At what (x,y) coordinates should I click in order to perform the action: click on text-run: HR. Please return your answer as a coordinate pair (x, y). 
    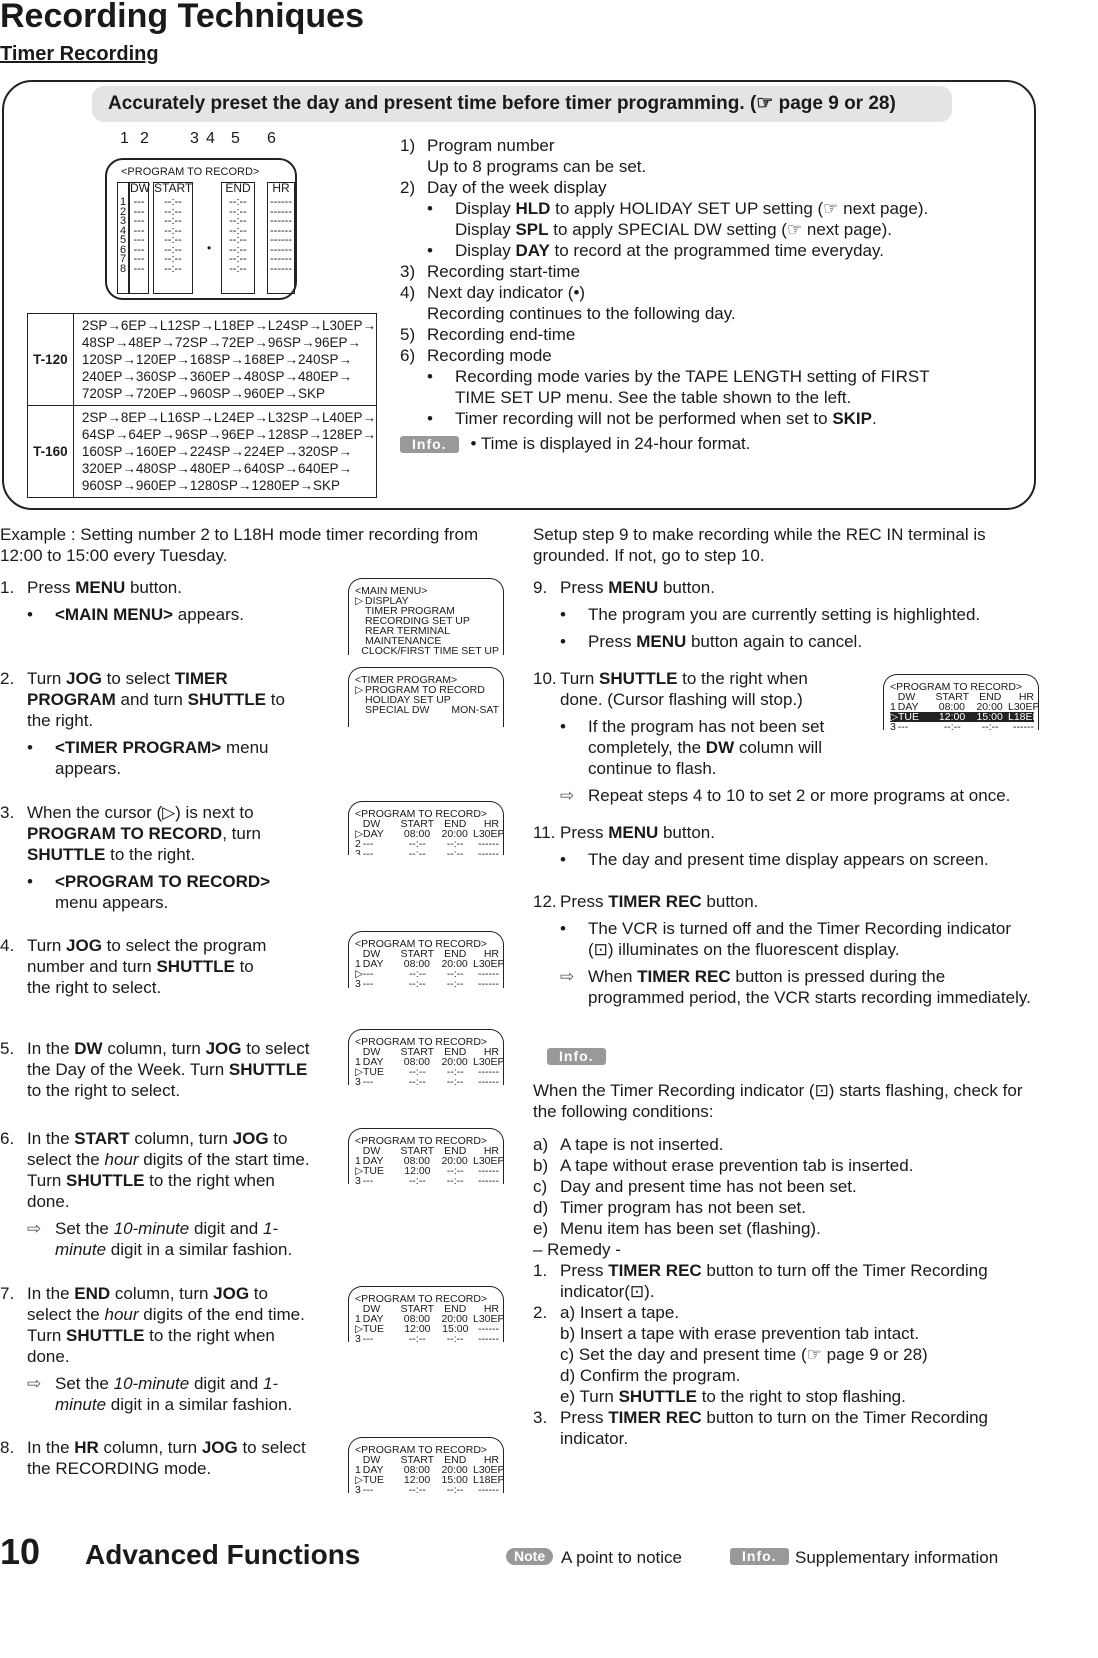
    Looking at the image, I should click on (86, 1447).